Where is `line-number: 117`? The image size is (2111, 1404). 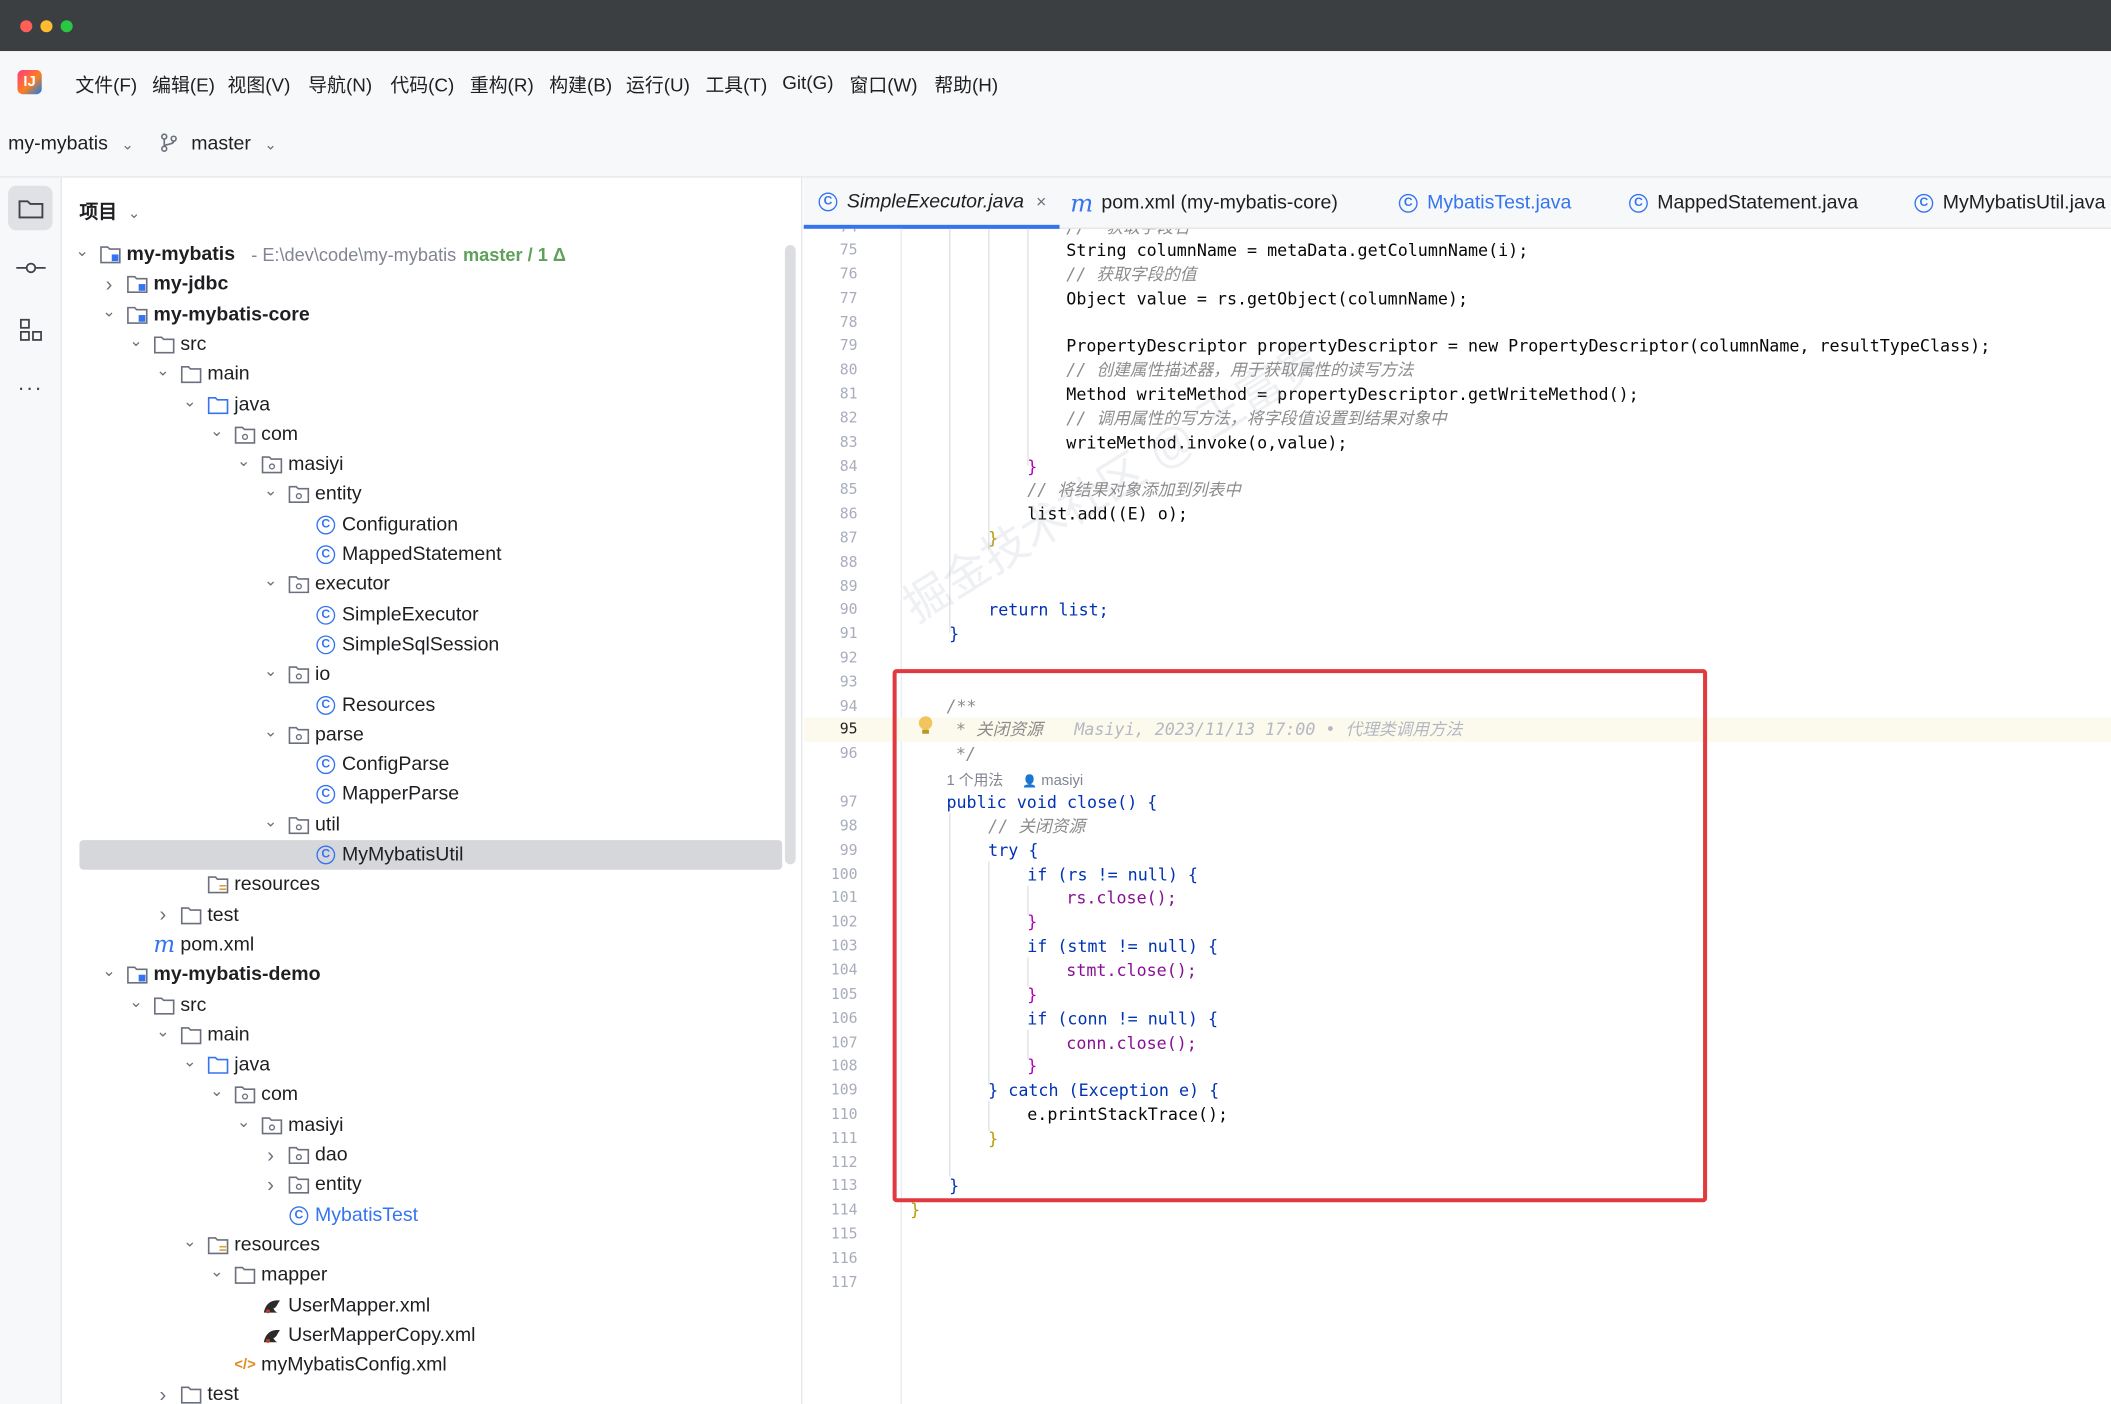 line-number: 117 is located at coordinates (831, 1283).